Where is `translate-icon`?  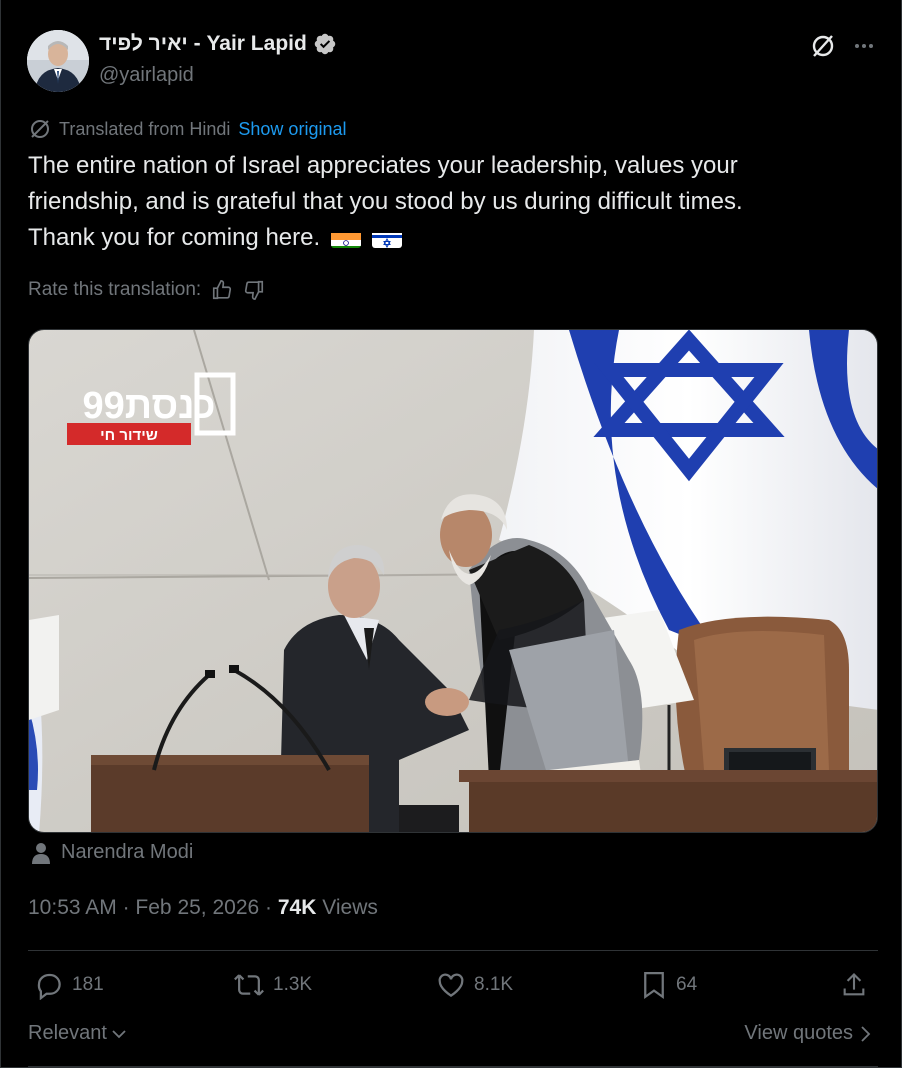
translate-icon is located at coordinates (40, 129).